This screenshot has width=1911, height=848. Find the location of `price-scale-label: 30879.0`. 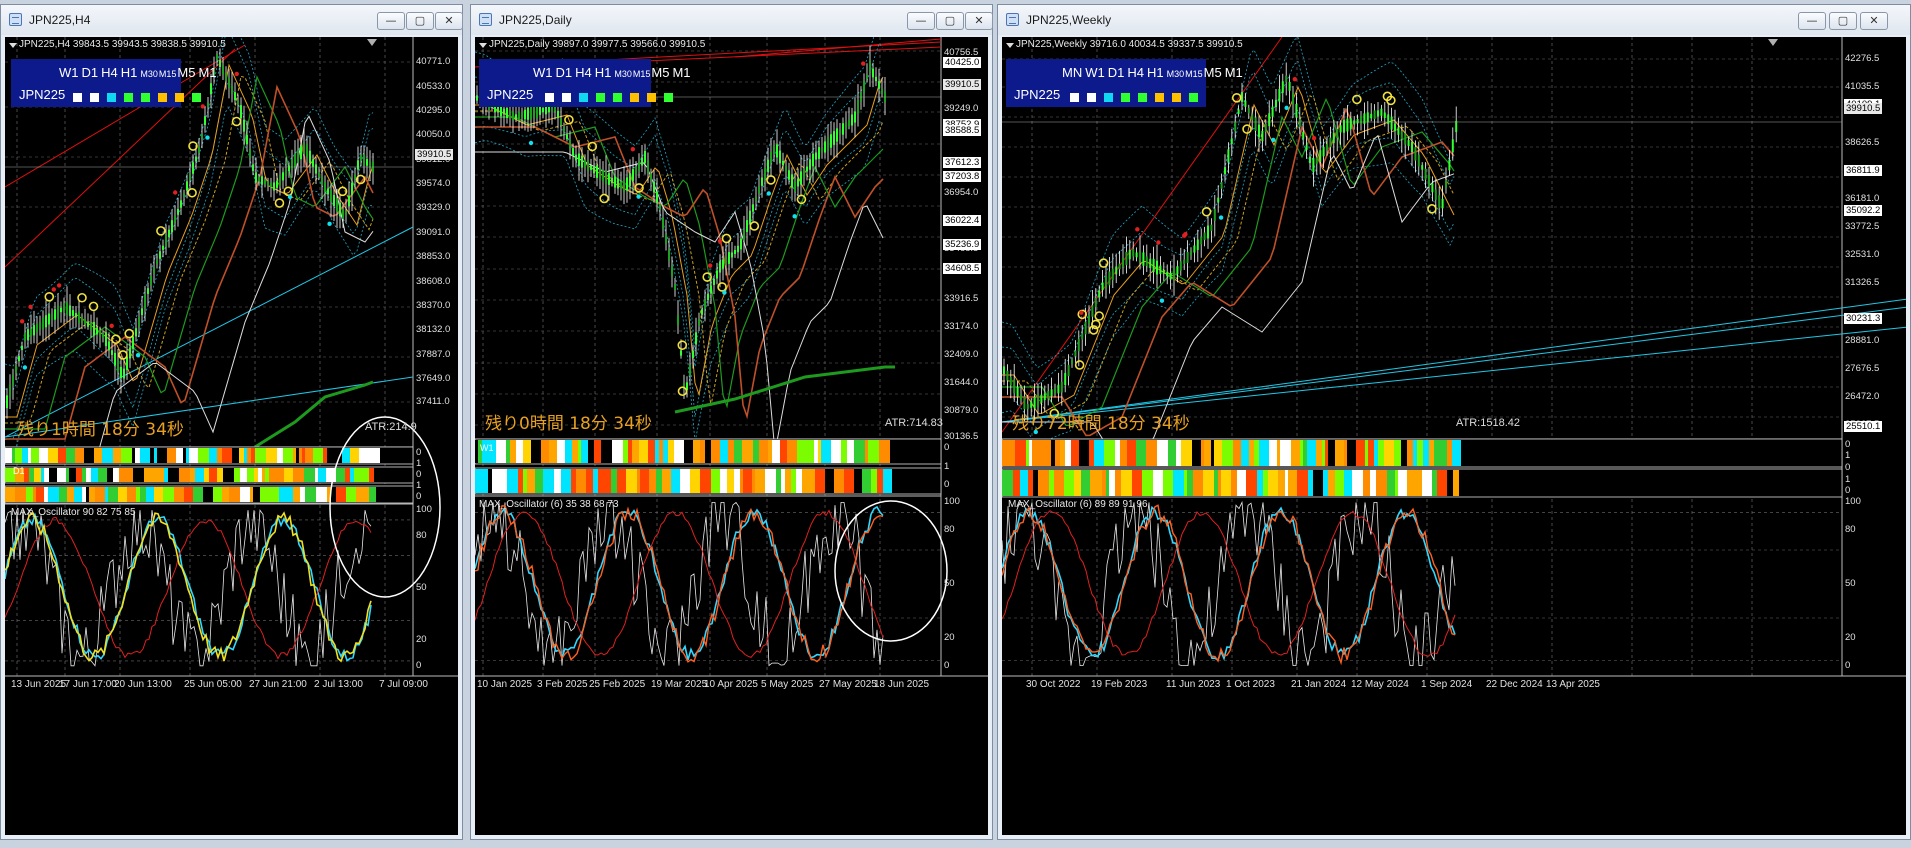

price-scale-label: 30879.0 is located at coordinates (961, 410).